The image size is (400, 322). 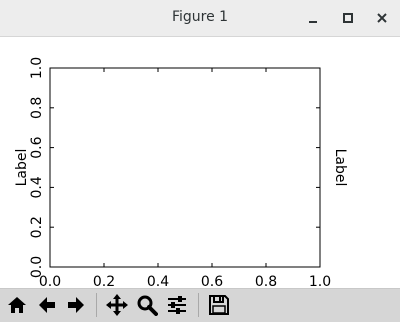 I want to click on pan-button, so click(x=117, y=305).